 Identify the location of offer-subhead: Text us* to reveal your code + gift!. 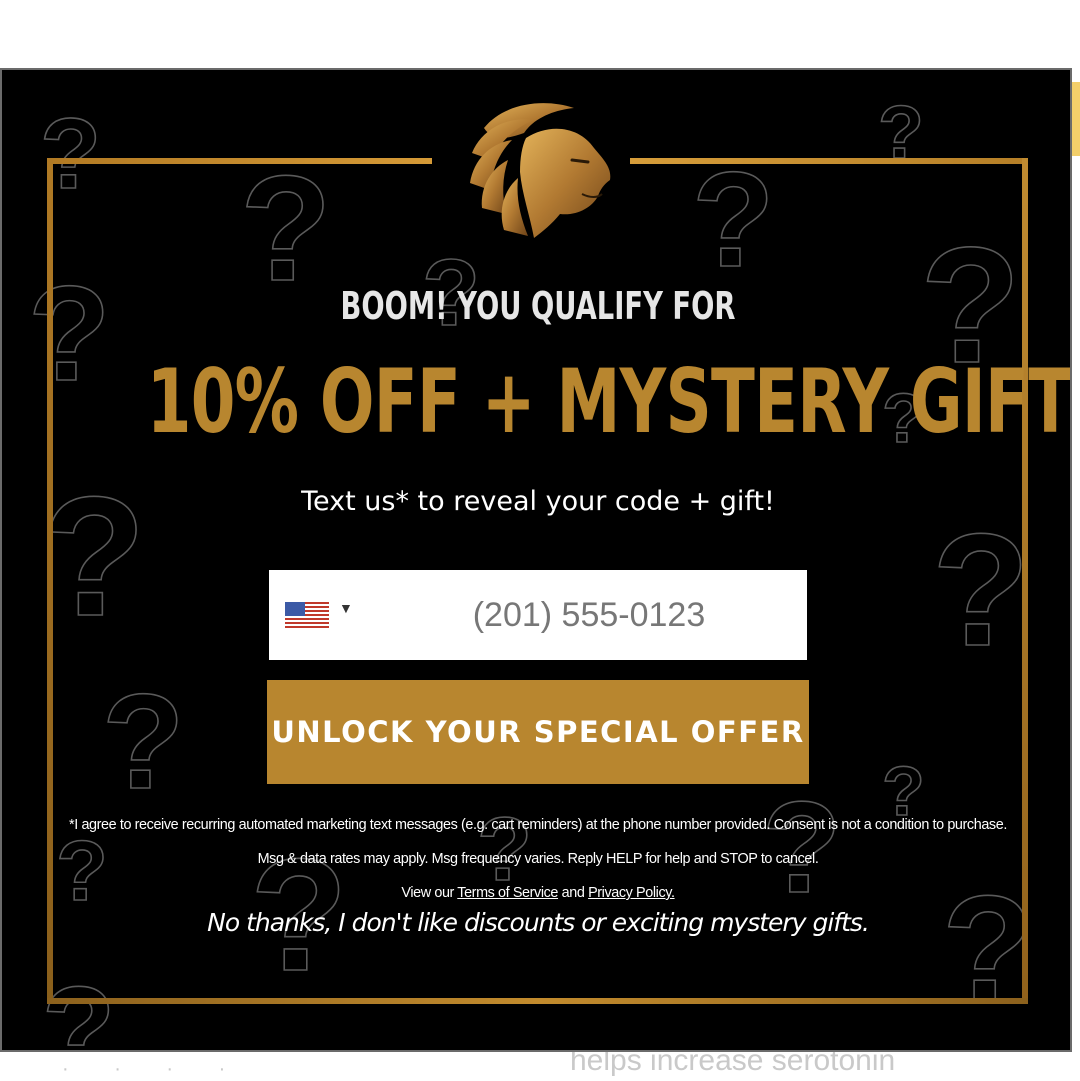
(538, 501).